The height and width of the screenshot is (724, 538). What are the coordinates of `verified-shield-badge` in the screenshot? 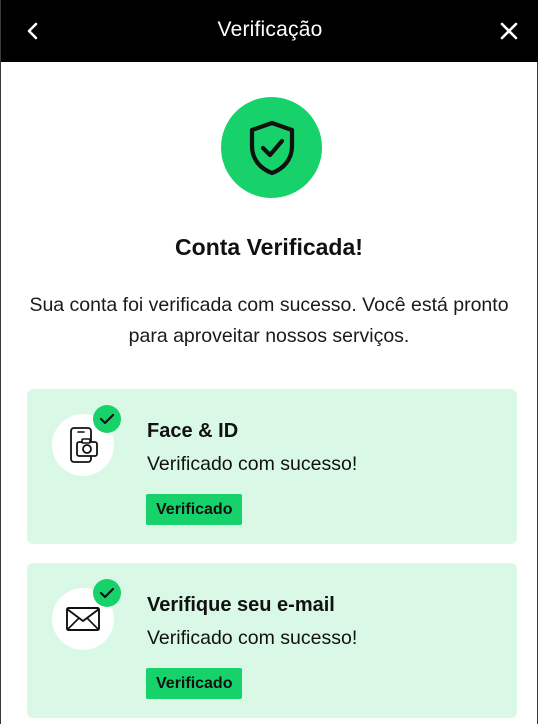 It's located at (271, 147).